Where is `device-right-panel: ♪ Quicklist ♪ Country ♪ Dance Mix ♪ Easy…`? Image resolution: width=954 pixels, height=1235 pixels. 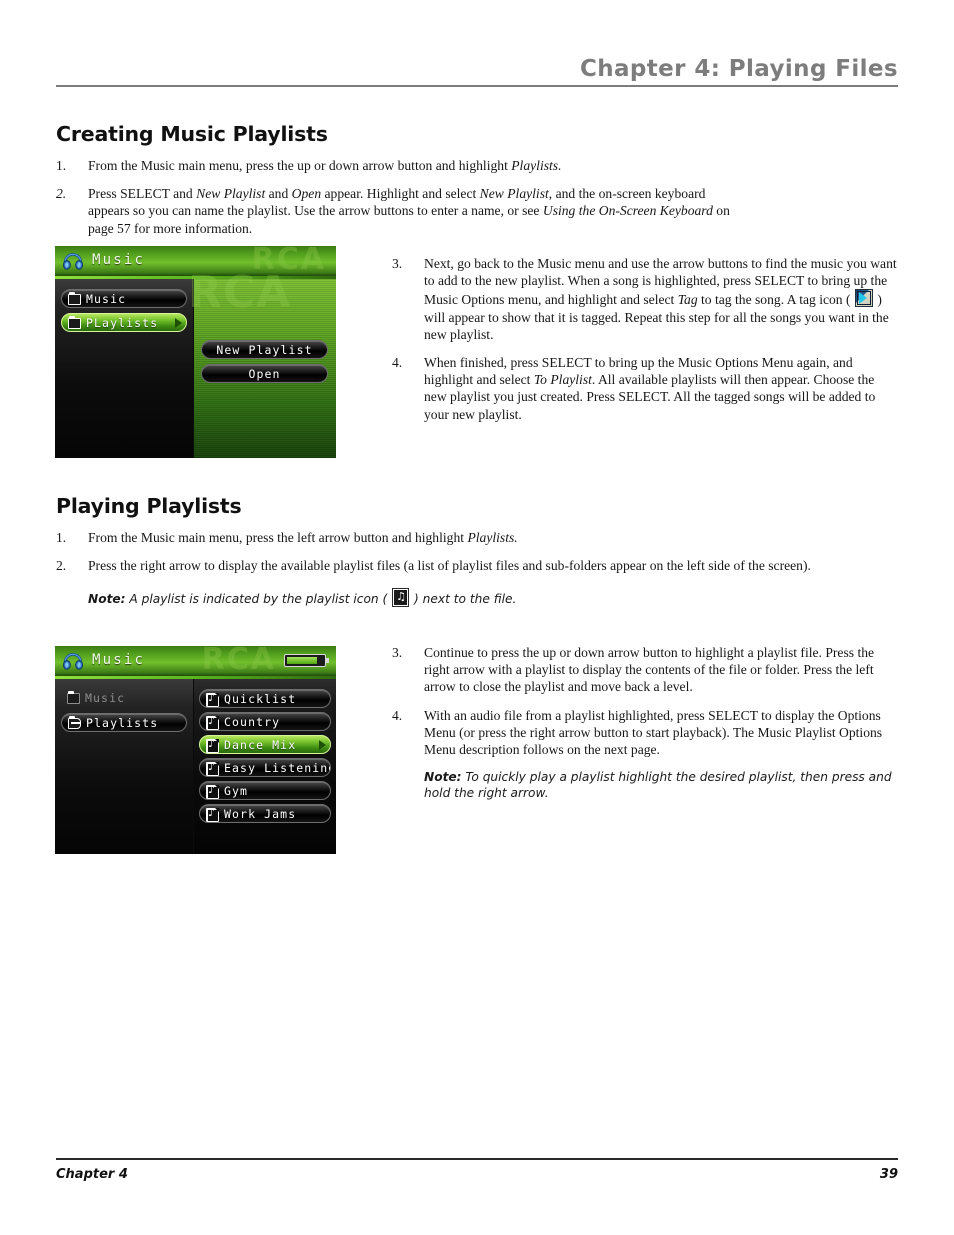 device-right-panel: ♪ Quicklist ♪ Country ♪ Dance Mix ♪ Easy… is located at coordinates (265, 766).